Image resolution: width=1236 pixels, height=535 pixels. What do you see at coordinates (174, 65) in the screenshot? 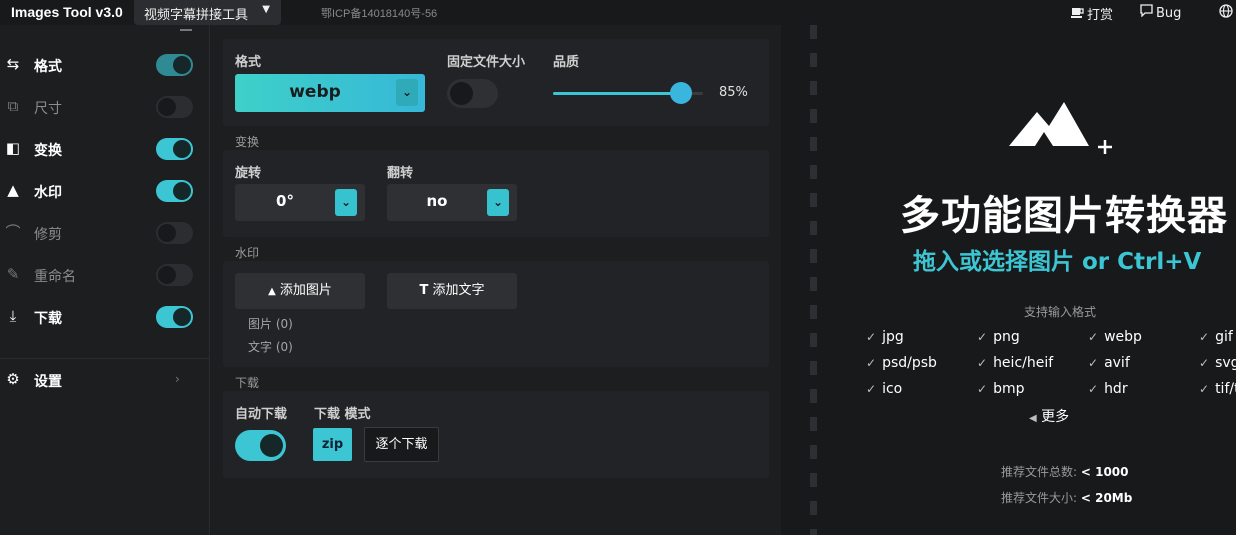
I see `format-toggle` at bounding box center [174, 65].